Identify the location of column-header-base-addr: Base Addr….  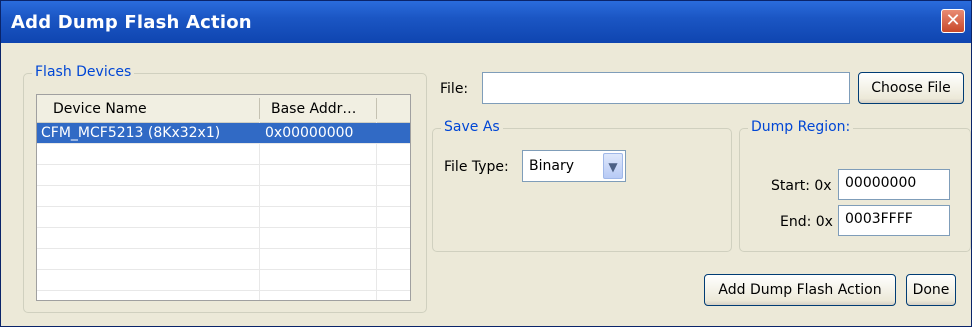
(313, 109).